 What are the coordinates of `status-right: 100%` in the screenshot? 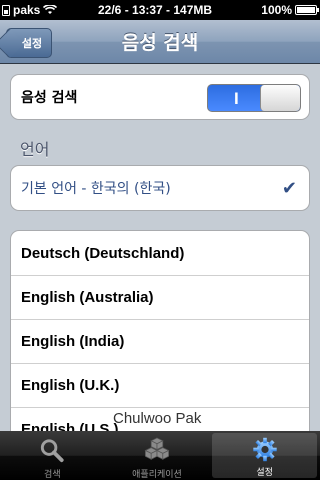 It's located at (290, 10).